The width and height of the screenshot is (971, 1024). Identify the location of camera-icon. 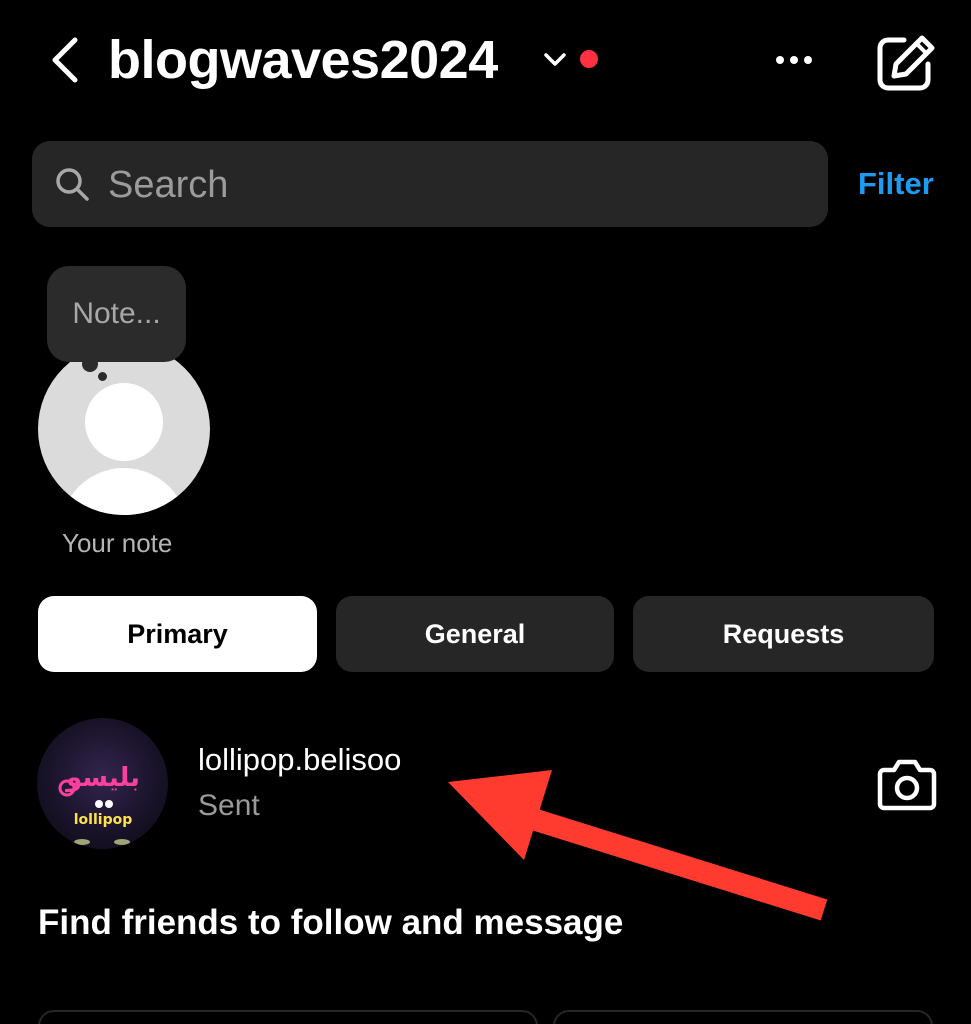
(907, 785).